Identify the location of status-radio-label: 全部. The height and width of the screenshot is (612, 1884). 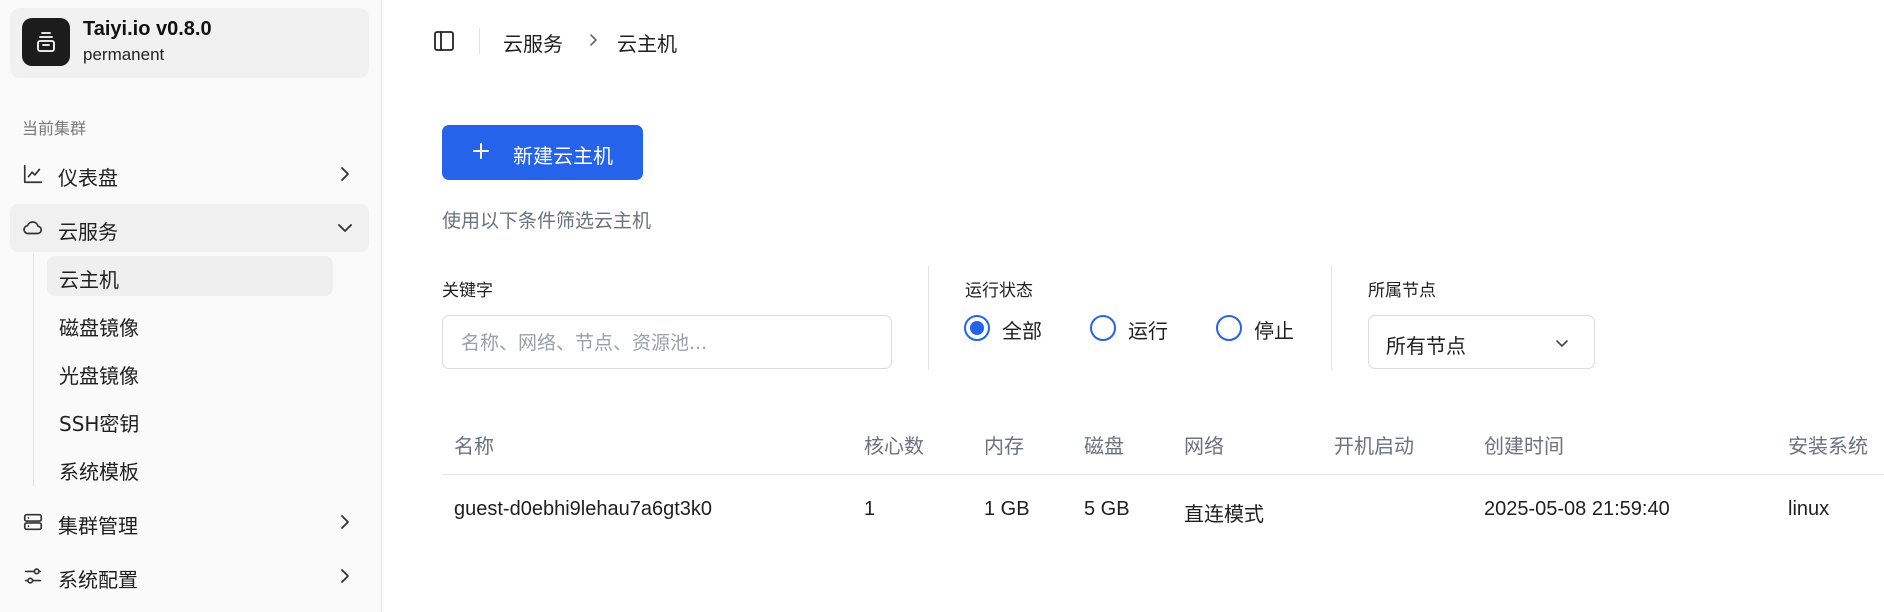
(1022, 331).